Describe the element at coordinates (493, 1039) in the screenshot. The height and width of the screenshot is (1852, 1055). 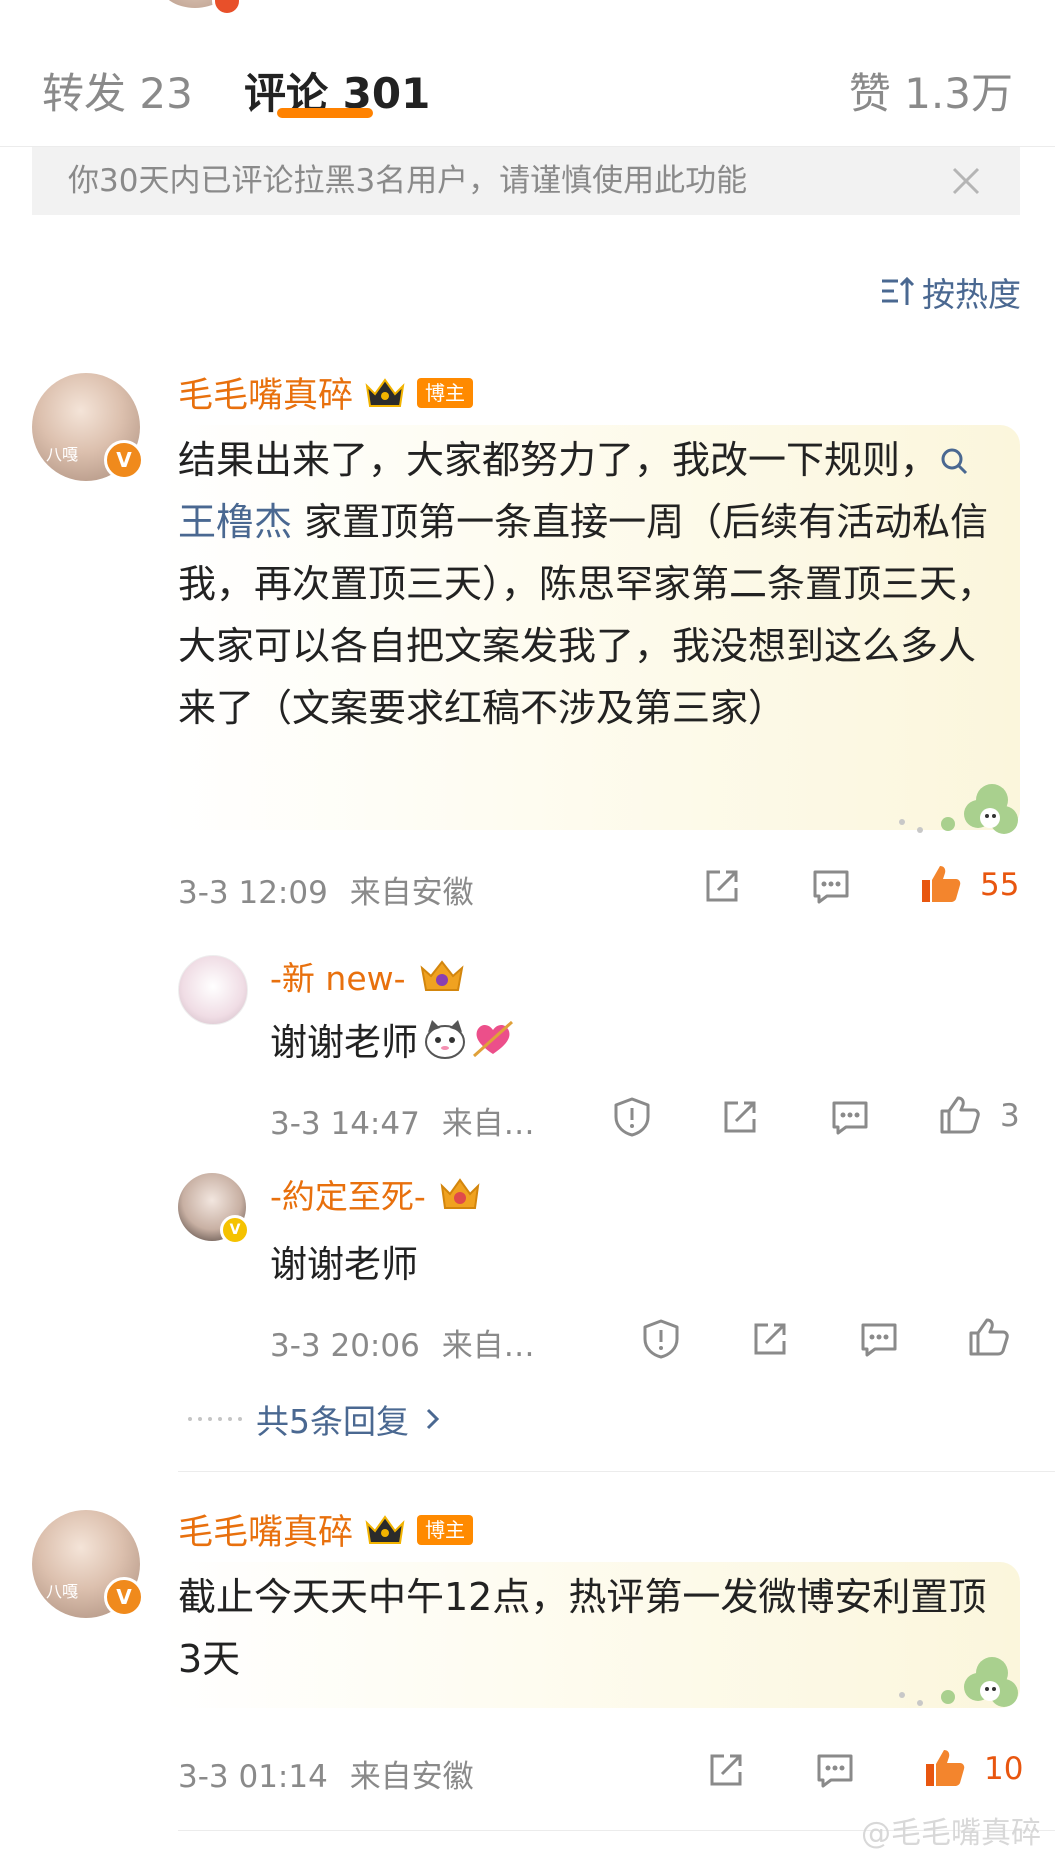
I see `heart-arrow-emoji` at that location.